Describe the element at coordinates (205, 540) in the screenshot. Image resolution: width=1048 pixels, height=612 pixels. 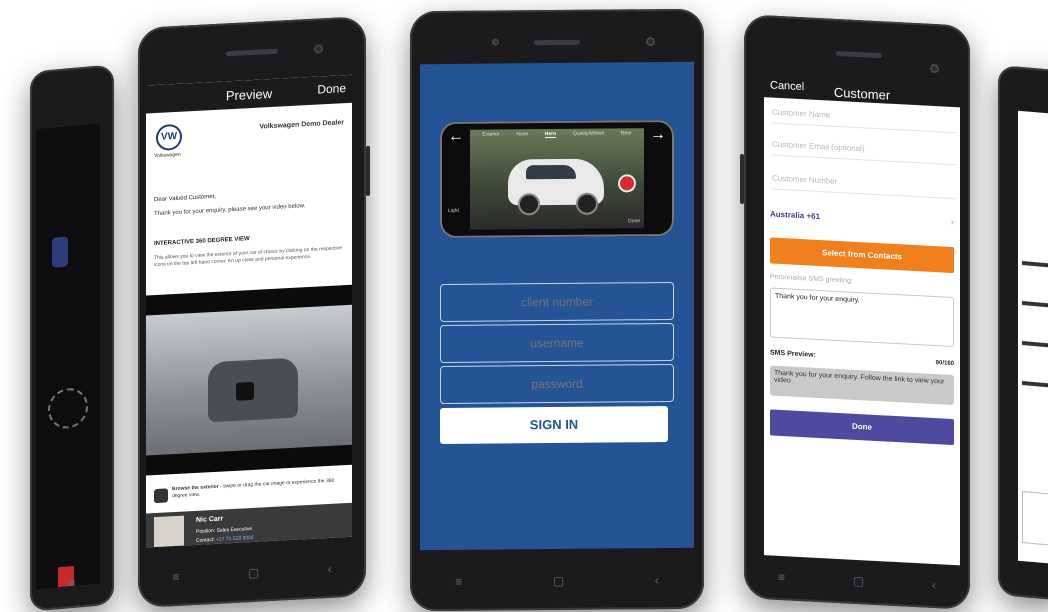
I see `rep-contact-label: Contact:` at that location.